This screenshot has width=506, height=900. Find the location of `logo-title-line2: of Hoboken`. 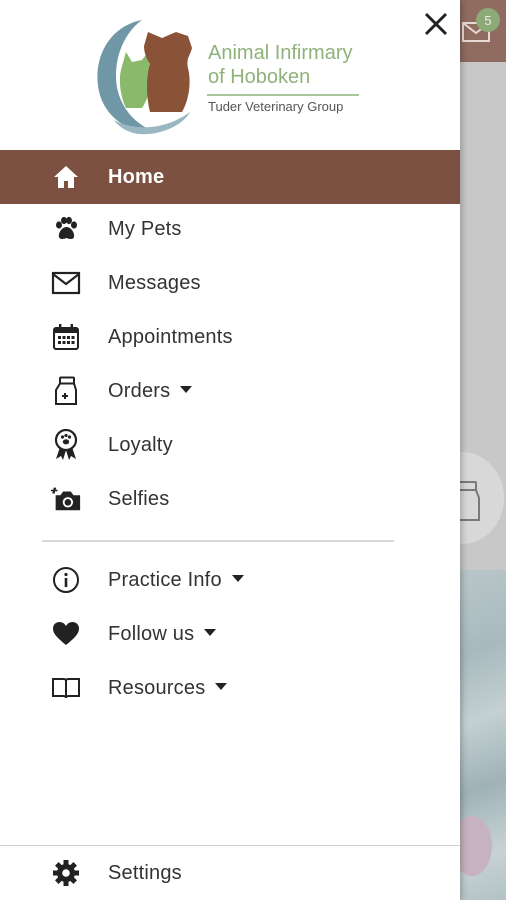

logo-title-line2: of Hoboken is located at coordinates (259, 77).